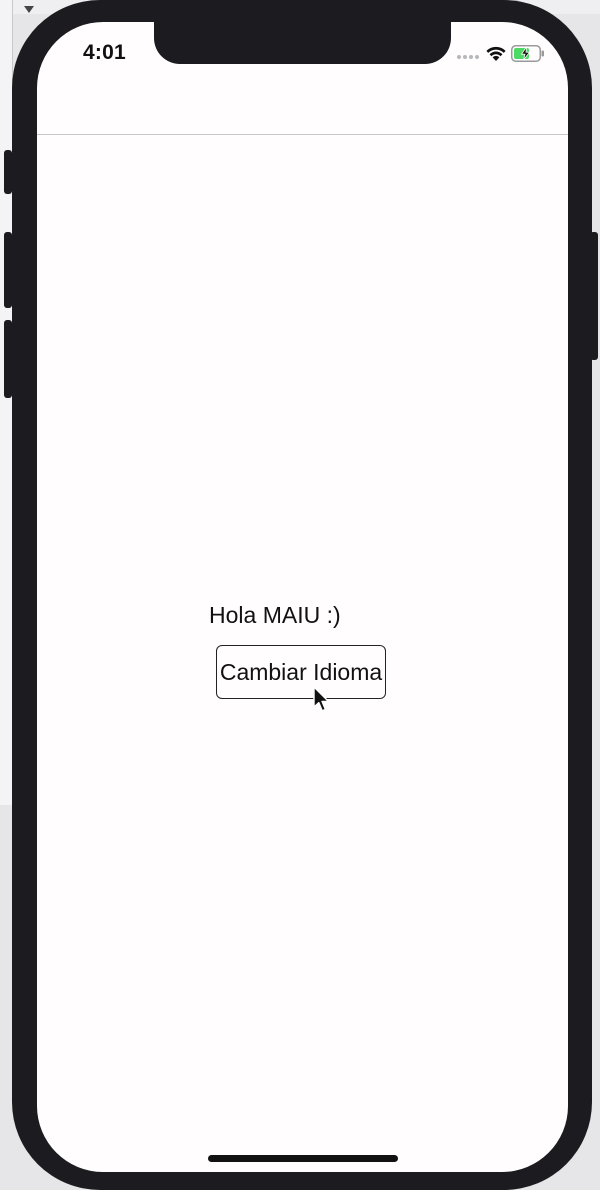  Describe the element at coordinates (303, 1158) in the screenshot. I see `home-indicator` at that location.